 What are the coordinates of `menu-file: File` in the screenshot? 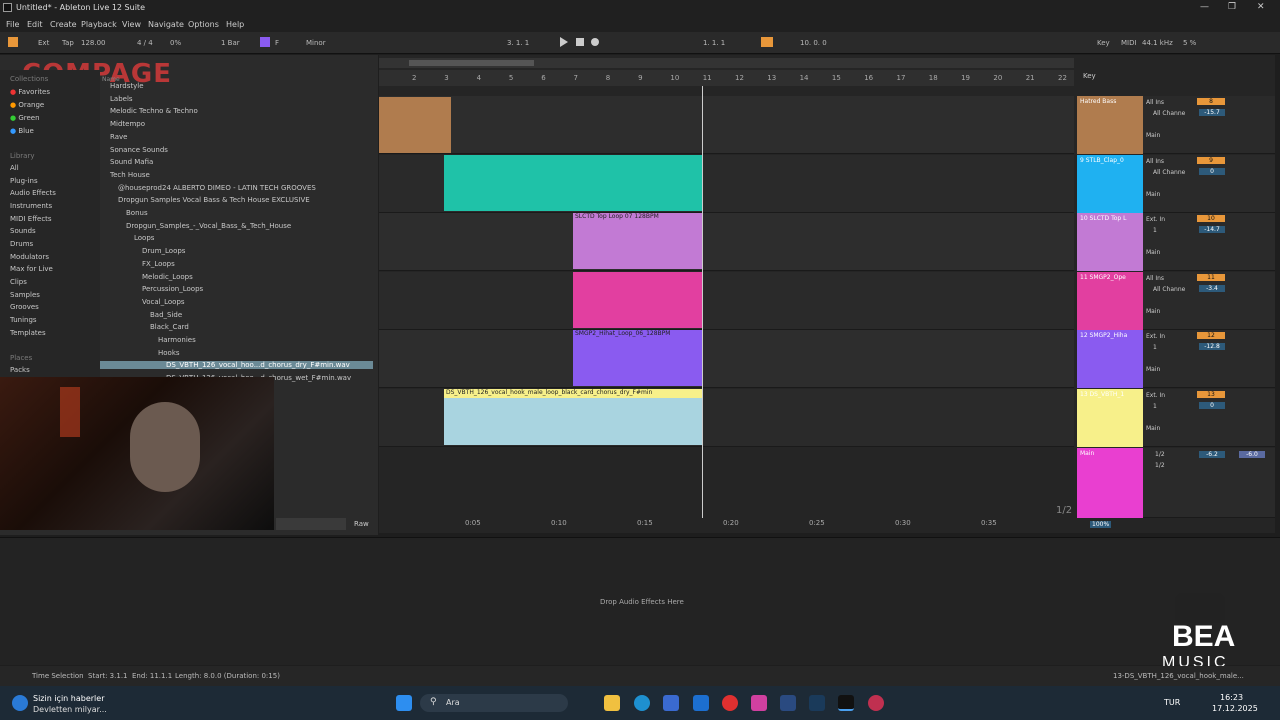 It's located at (12, 24).